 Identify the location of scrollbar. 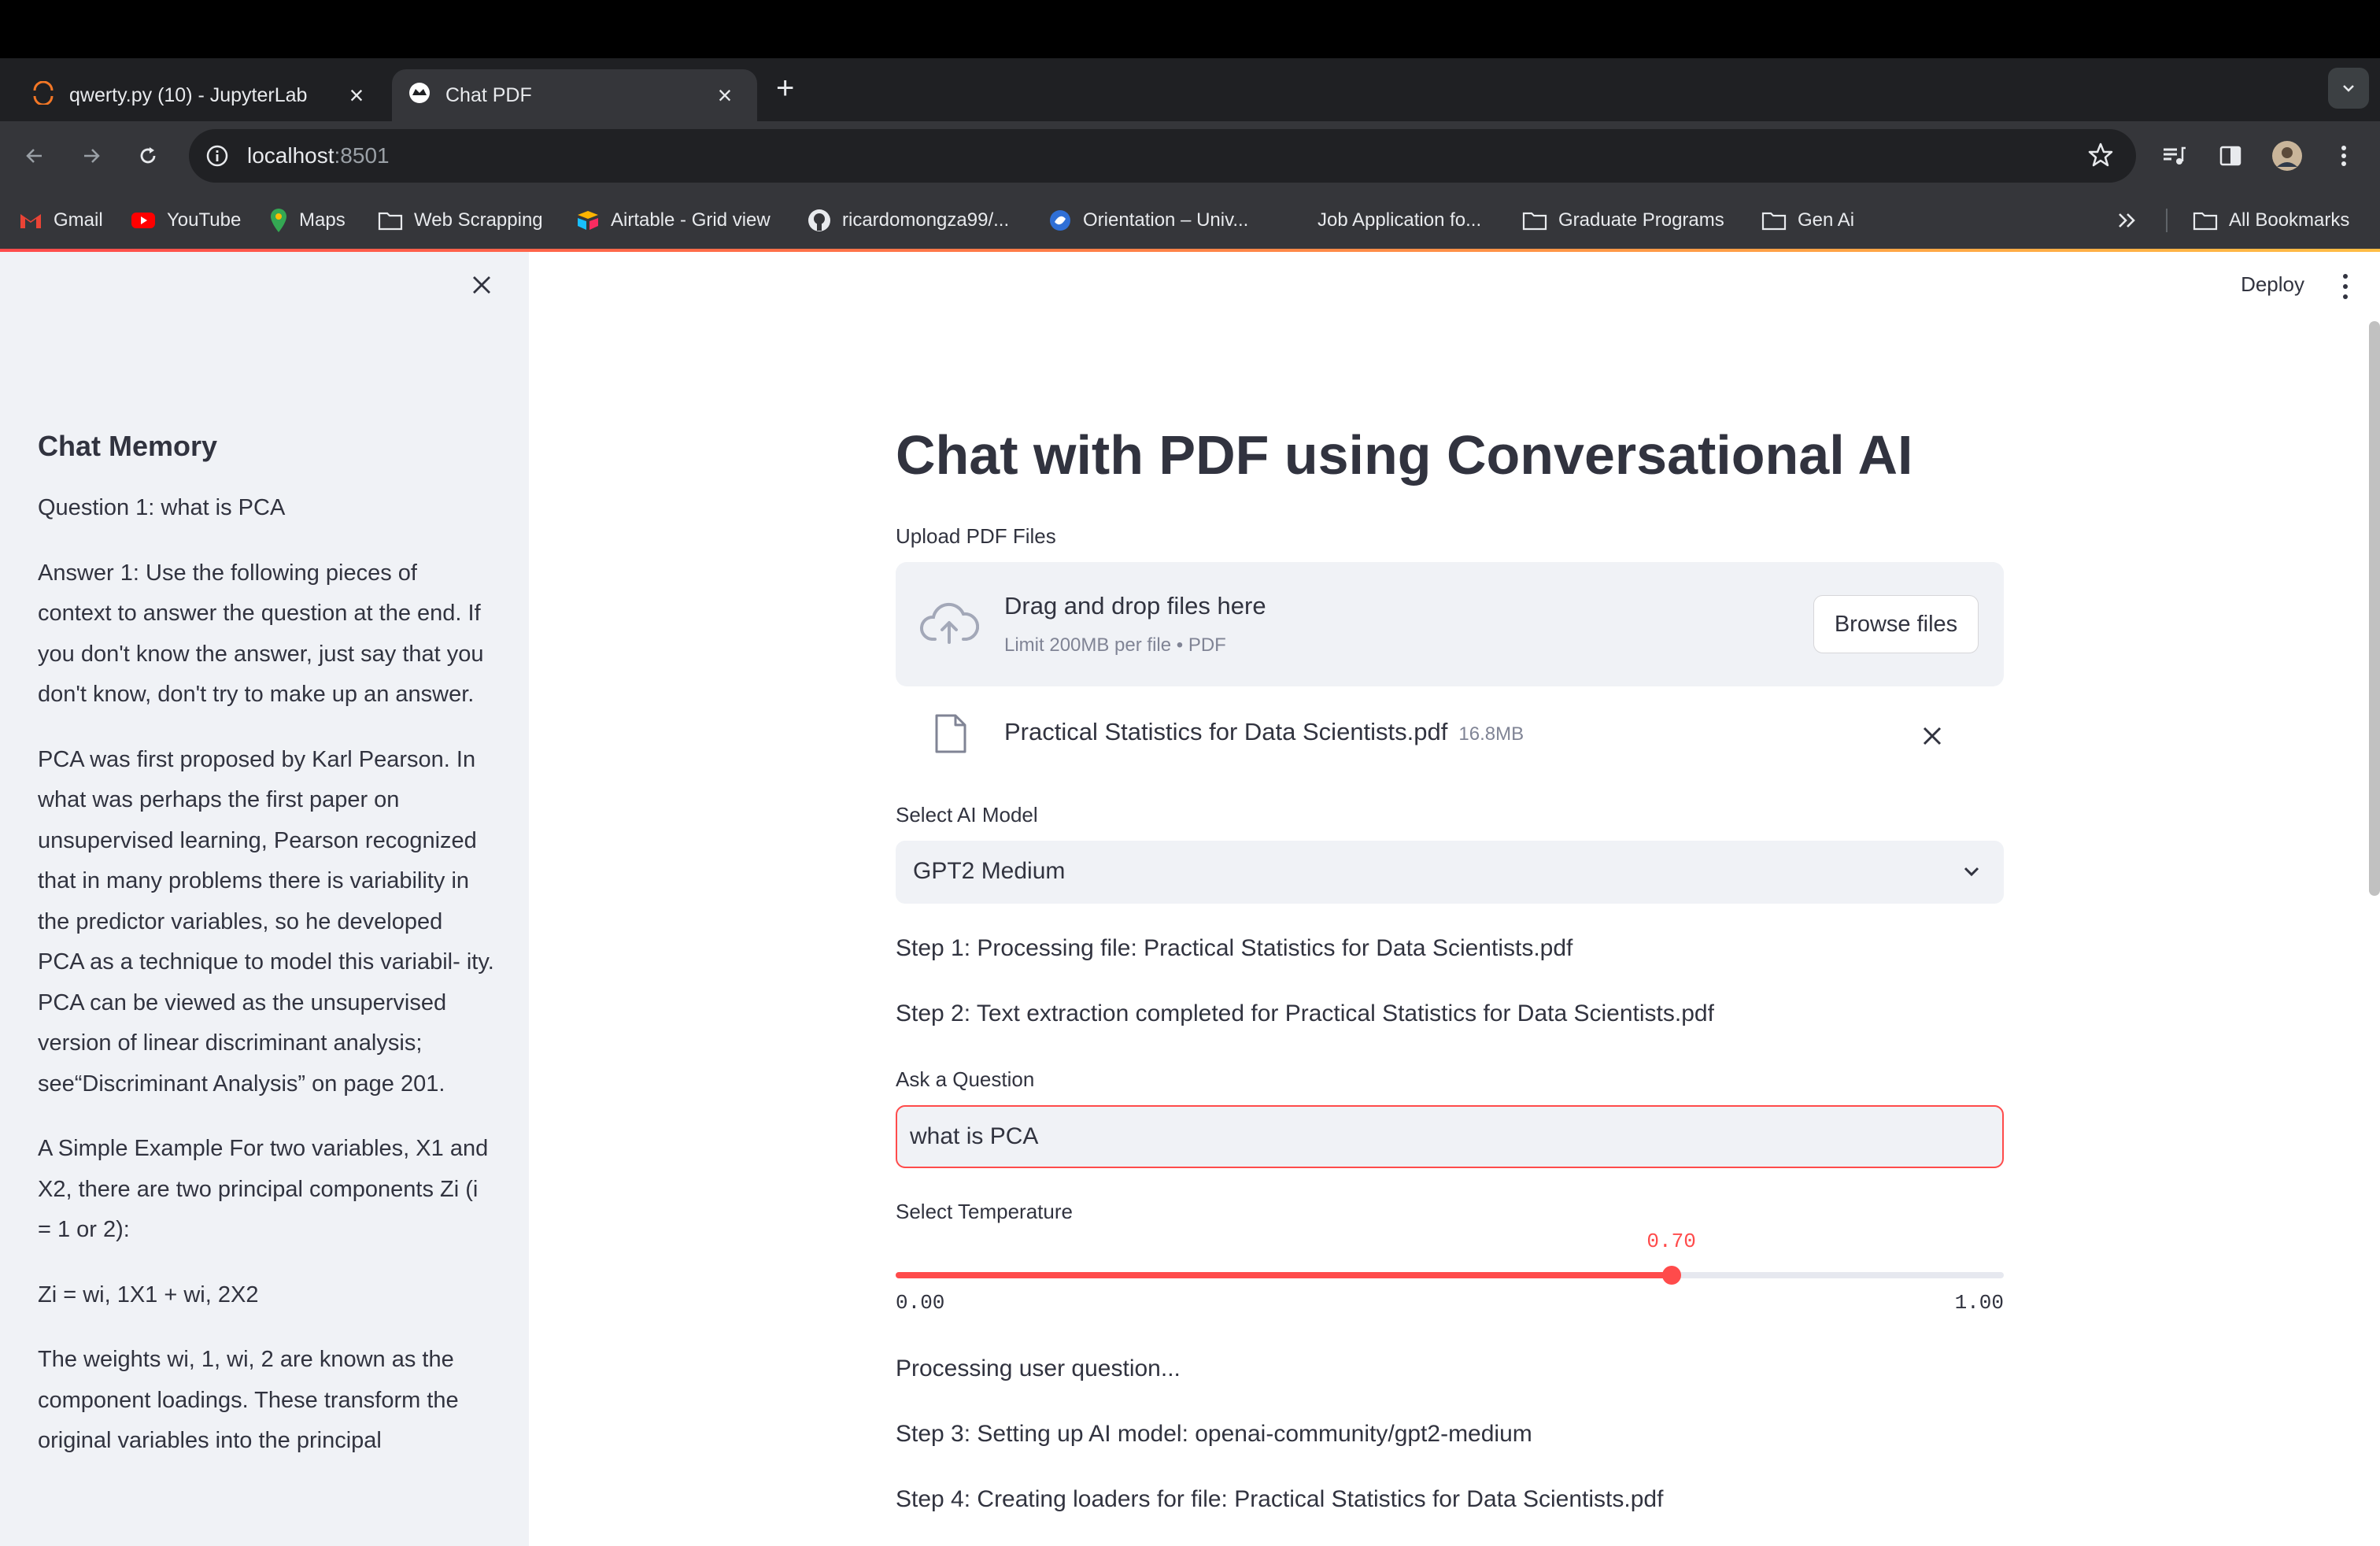
(2374, 609).